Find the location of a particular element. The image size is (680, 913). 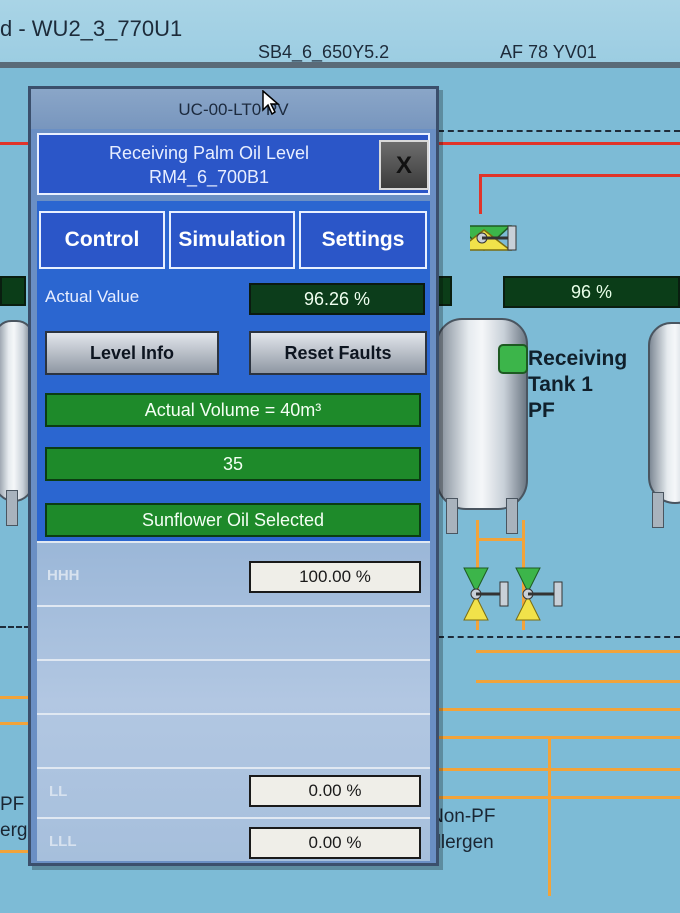

actual-value-readout: 96.26 % is located at coordinates (337, 299).